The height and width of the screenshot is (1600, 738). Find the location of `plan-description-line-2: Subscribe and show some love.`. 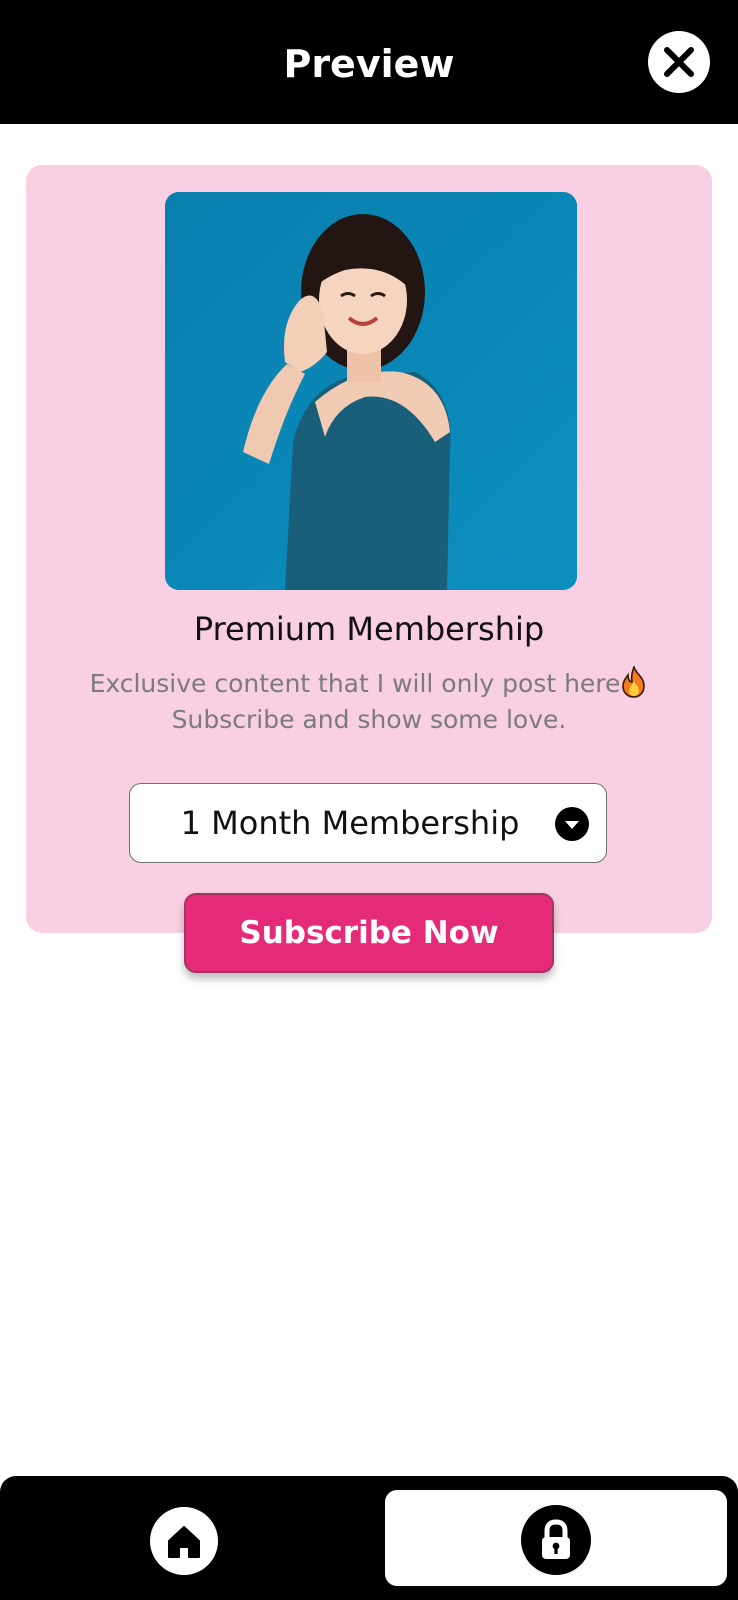

plan-description-line-2: Subscribe and show some love. is located at coordinates (369, 719).